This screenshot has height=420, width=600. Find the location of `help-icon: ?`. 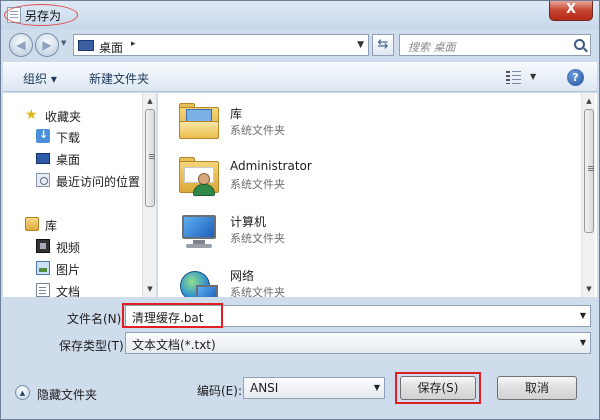

help-icon: ? is located at coordinates (575, 77).